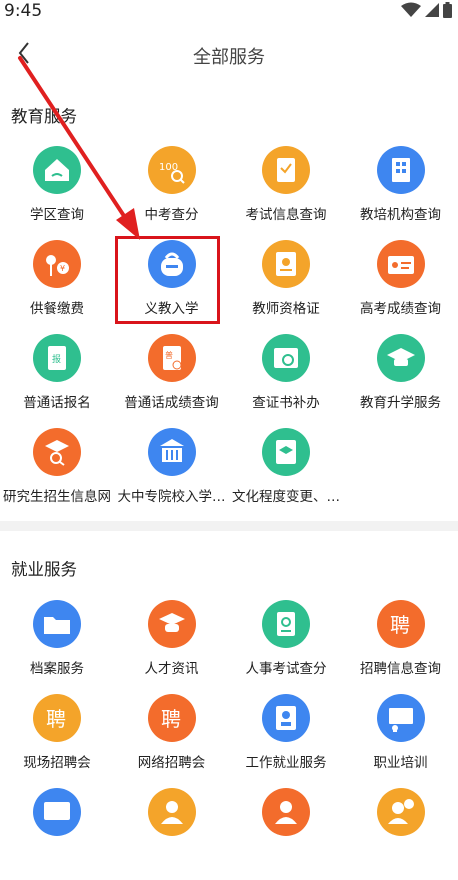 Image resolution: width=458 pixels, height=880 pixels. I want to click on service-tile: 档案服务, so click(57, 646).